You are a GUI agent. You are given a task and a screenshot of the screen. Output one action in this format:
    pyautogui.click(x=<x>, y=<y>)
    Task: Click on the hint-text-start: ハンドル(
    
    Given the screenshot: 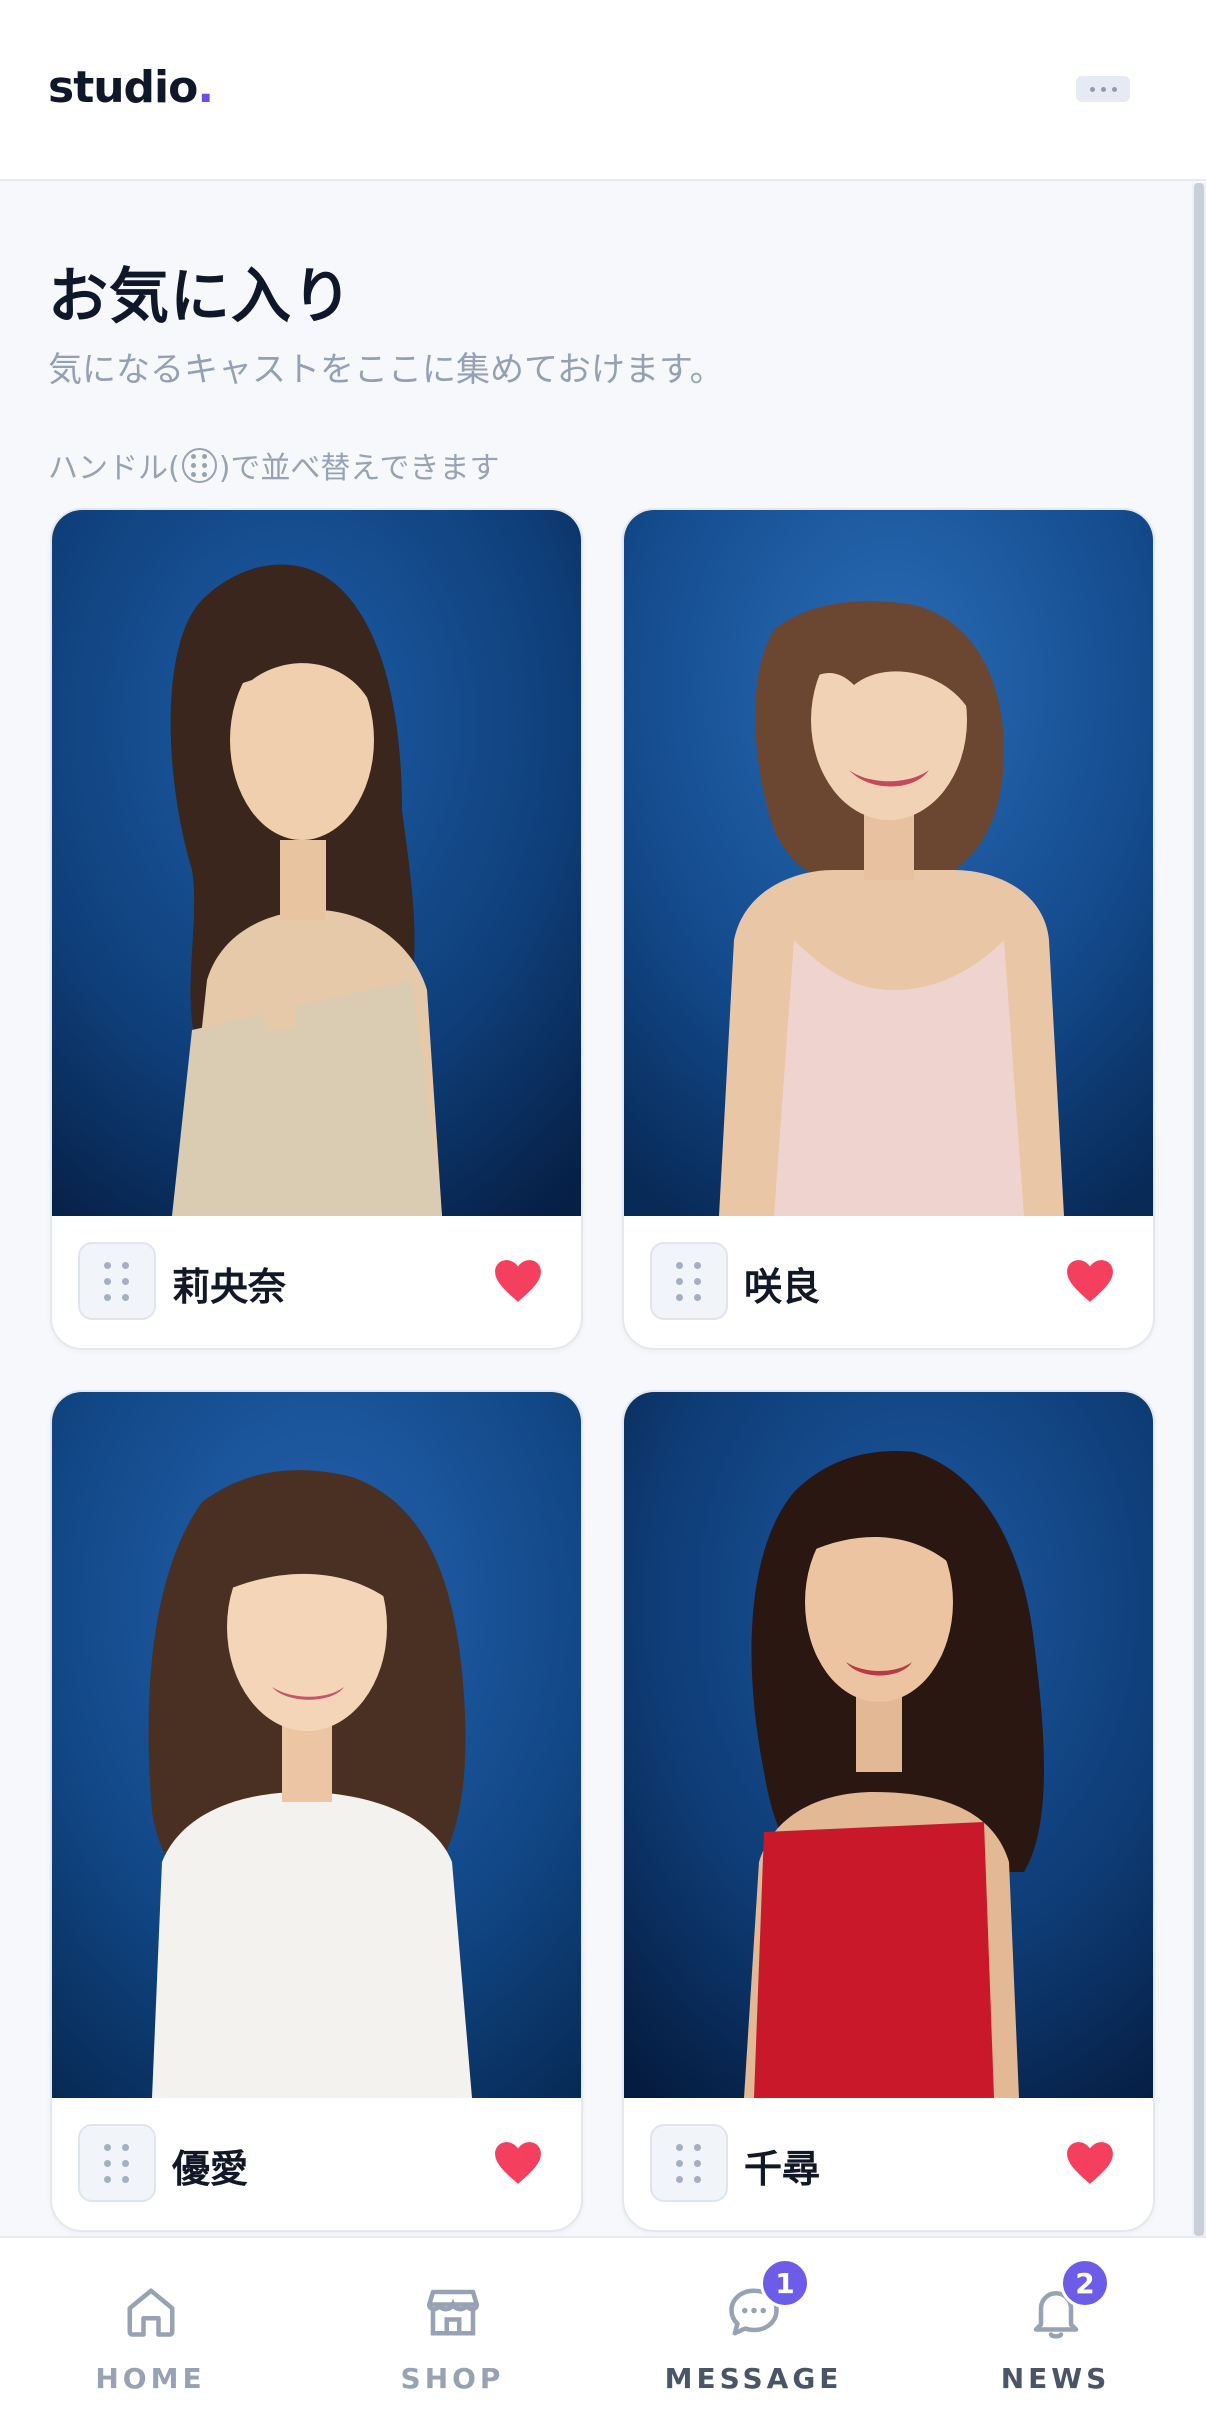 What is the action you would take?
    pyautogui.click(x=114, y=468)
    